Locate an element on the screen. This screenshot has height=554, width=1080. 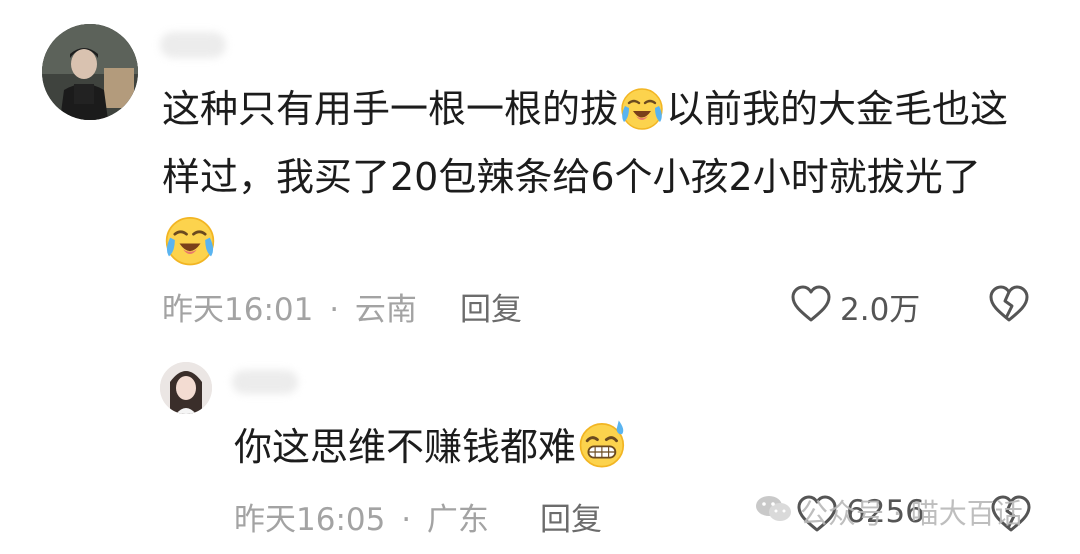
watermark: 公众号 · 喵大百话 is located at coordinates (888, 512).